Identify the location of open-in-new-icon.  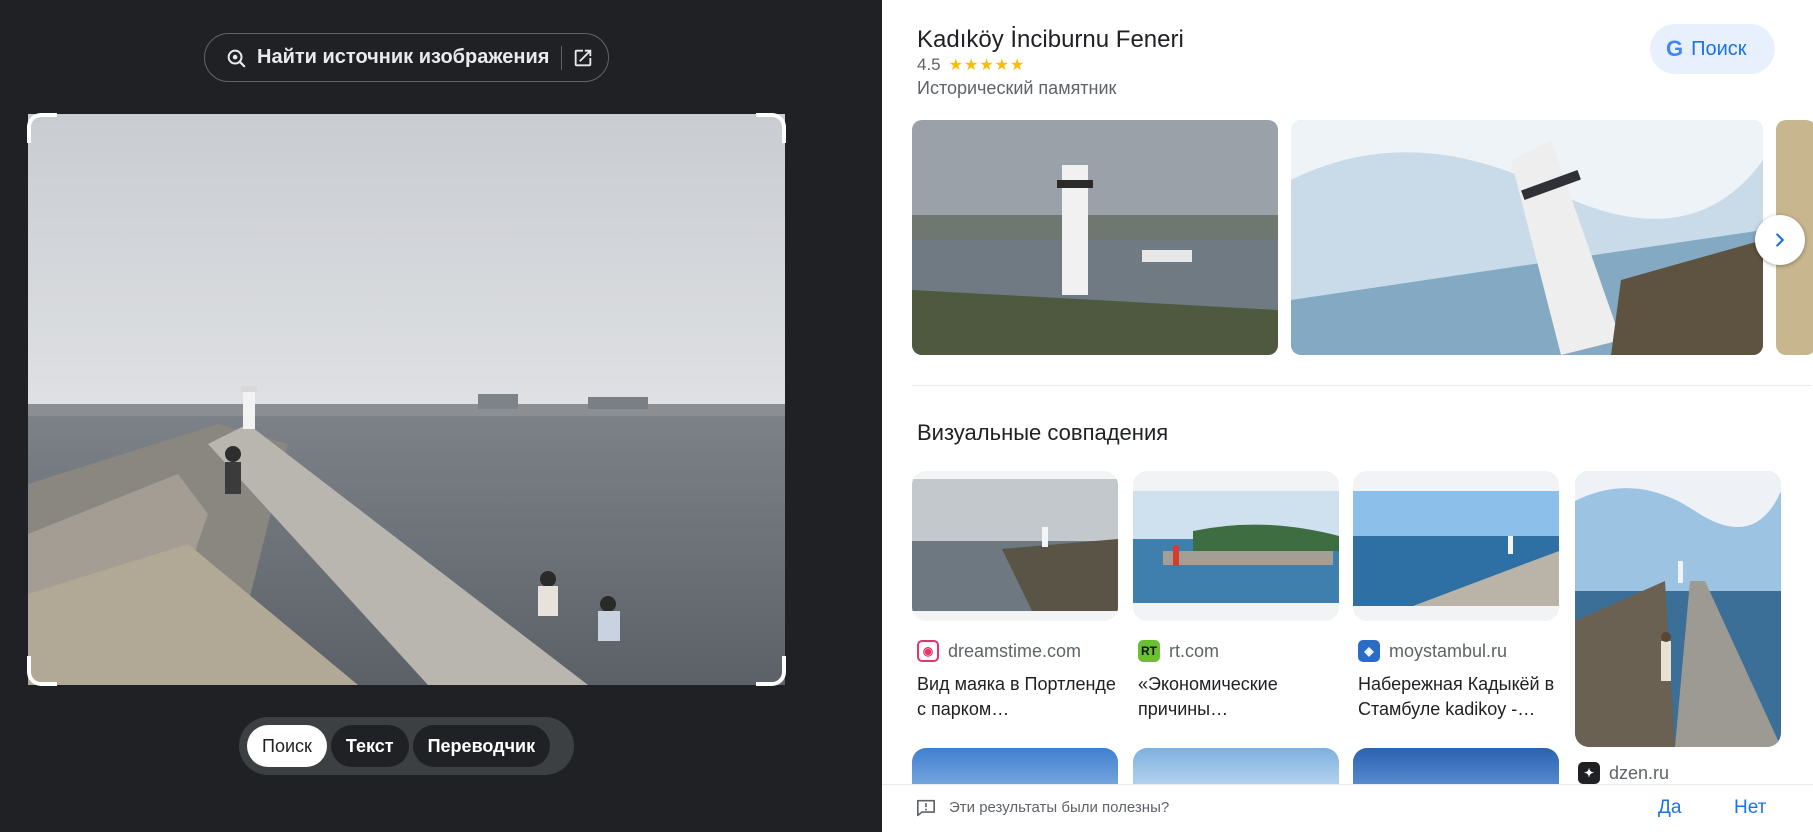
(583, 58).